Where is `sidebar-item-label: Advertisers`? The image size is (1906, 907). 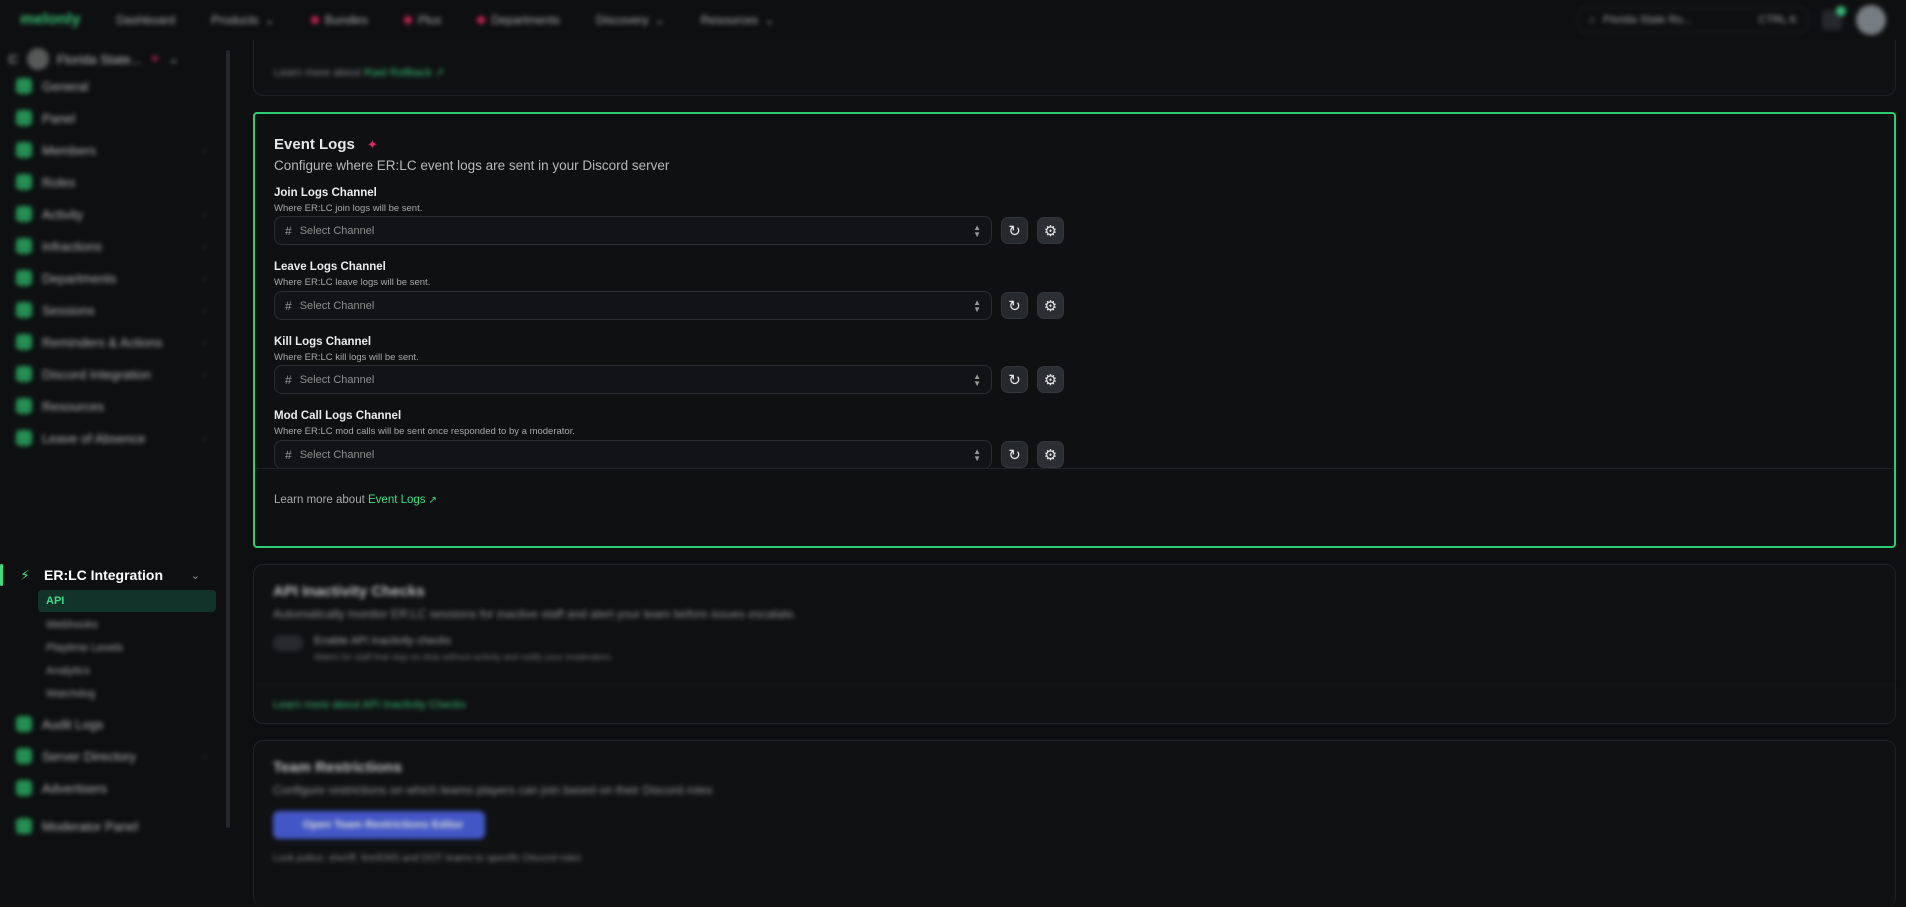 sidebar-item-label: Advertisers is located at coordinates (75, 788).